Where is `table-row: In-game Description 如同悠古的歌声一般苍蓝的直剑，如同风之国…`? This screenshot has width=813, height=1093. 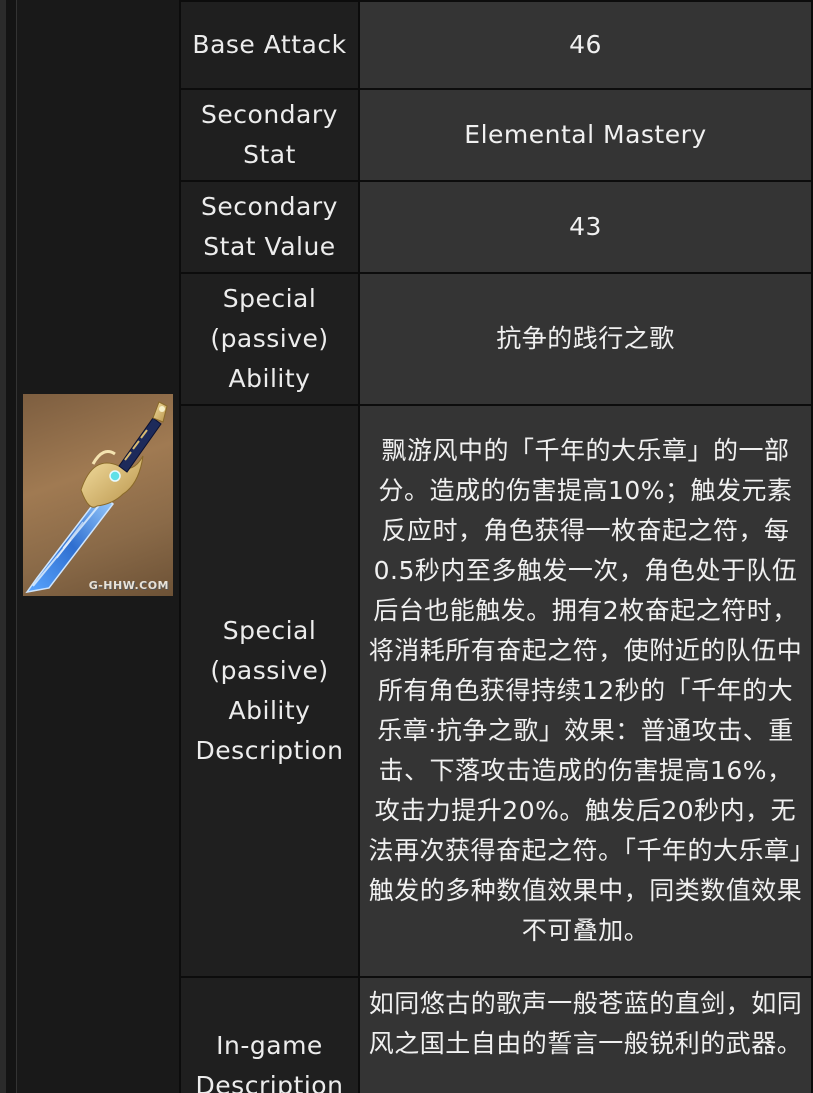
table-row: In-game Description 如同悠古的歌声一般苍蓝的直剑，如同风之国… is located at coordinates (496, 1034).